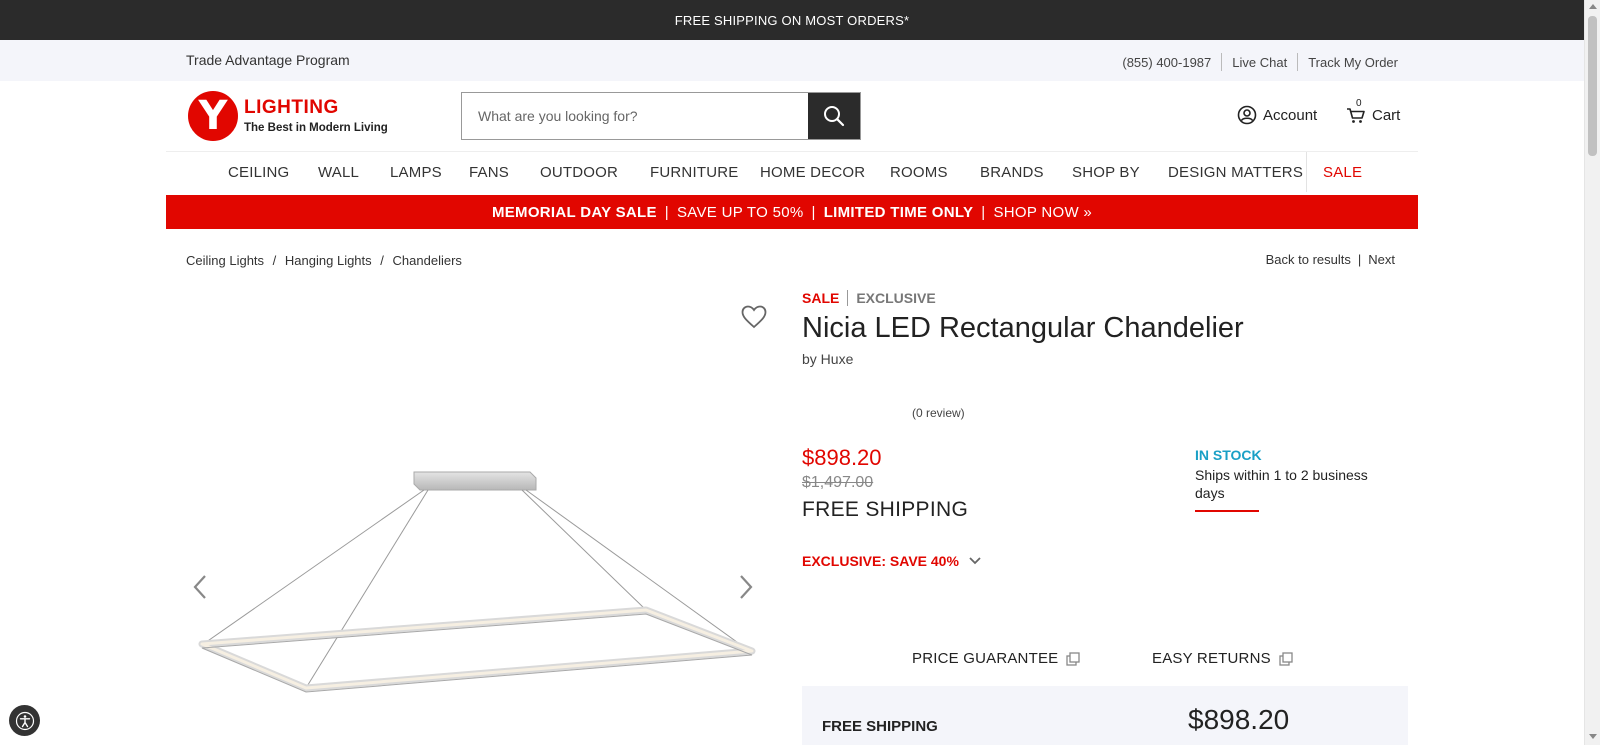  I want to click on breadcrumb-hanging-lights: Hanging Lights, so click(328, 260).